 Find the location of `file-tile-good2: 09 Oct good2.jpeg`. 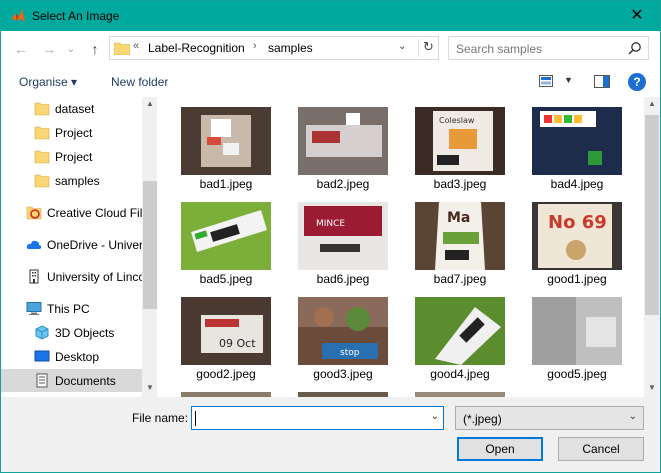

file-tile-good2: 09 Oct good2.jpeg is located at coordinates (226, 334).